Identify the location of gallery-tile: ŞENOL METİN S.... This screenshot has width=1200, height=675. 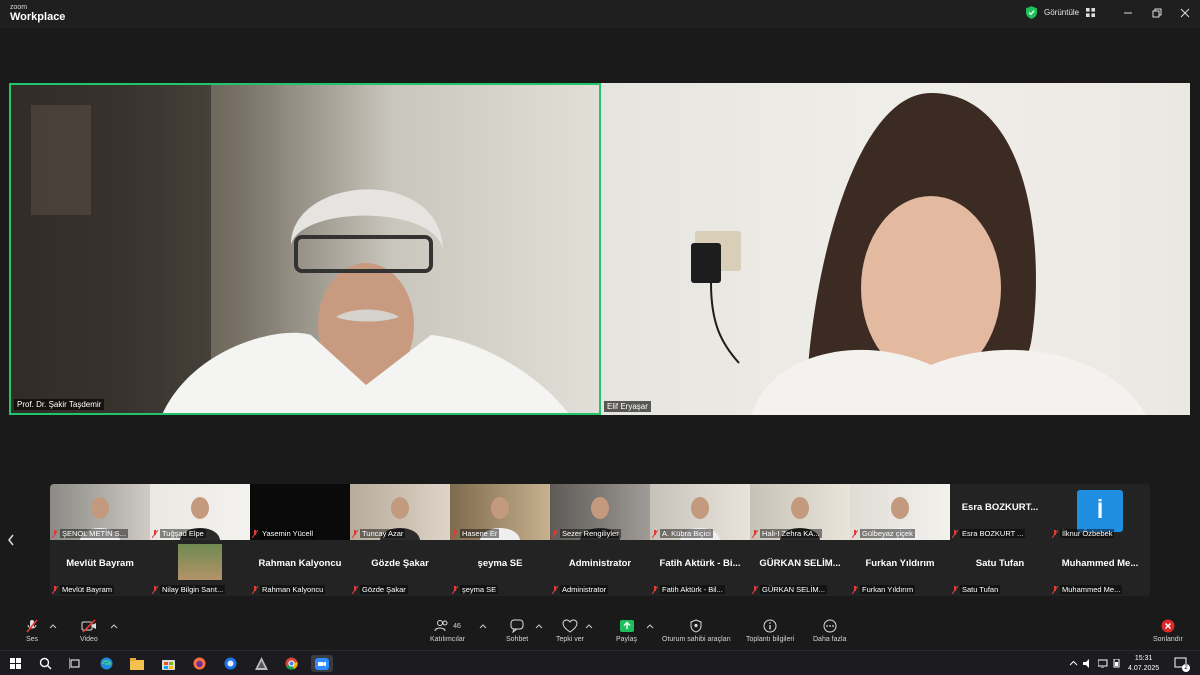
(100, 512).